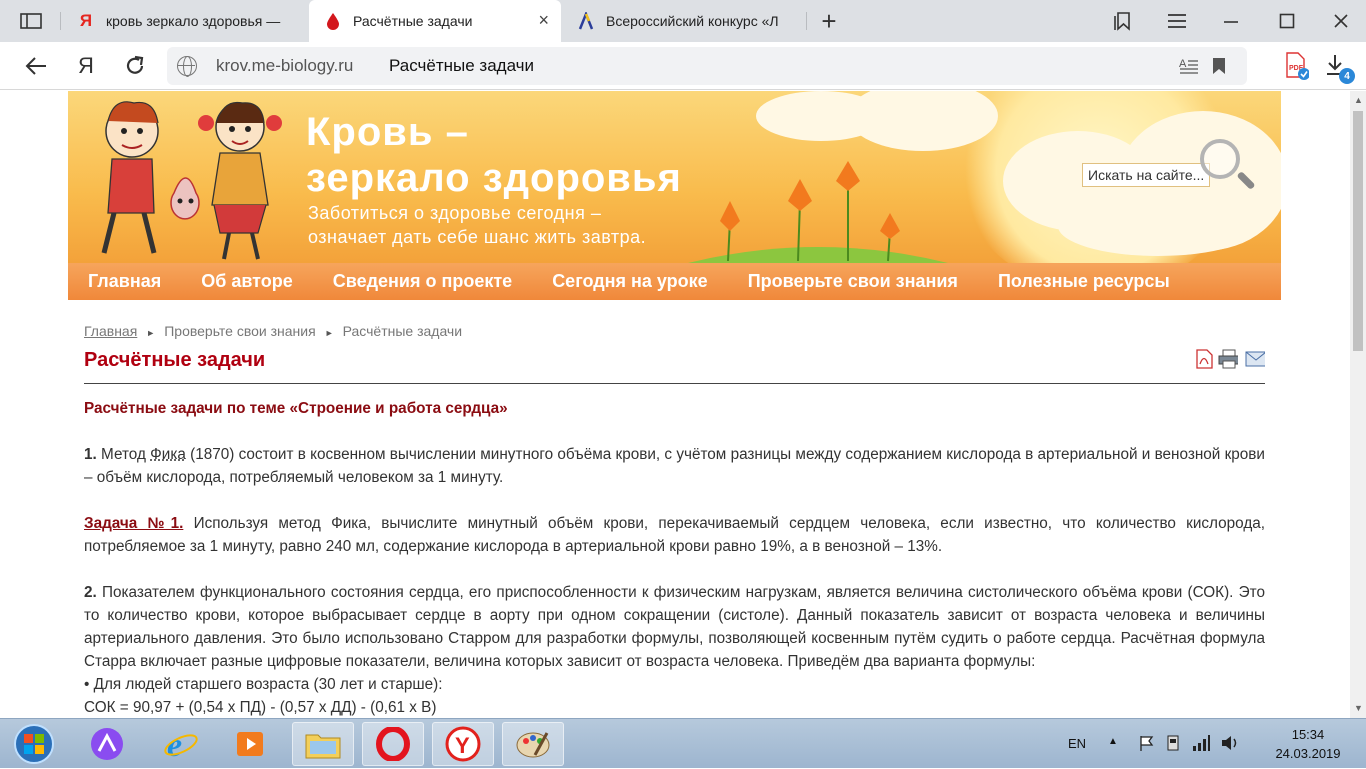  What do you see at coordinates (1173, 743) in the screenshot?
I see `usb-device-icon` at bounding box center [1173, 743].